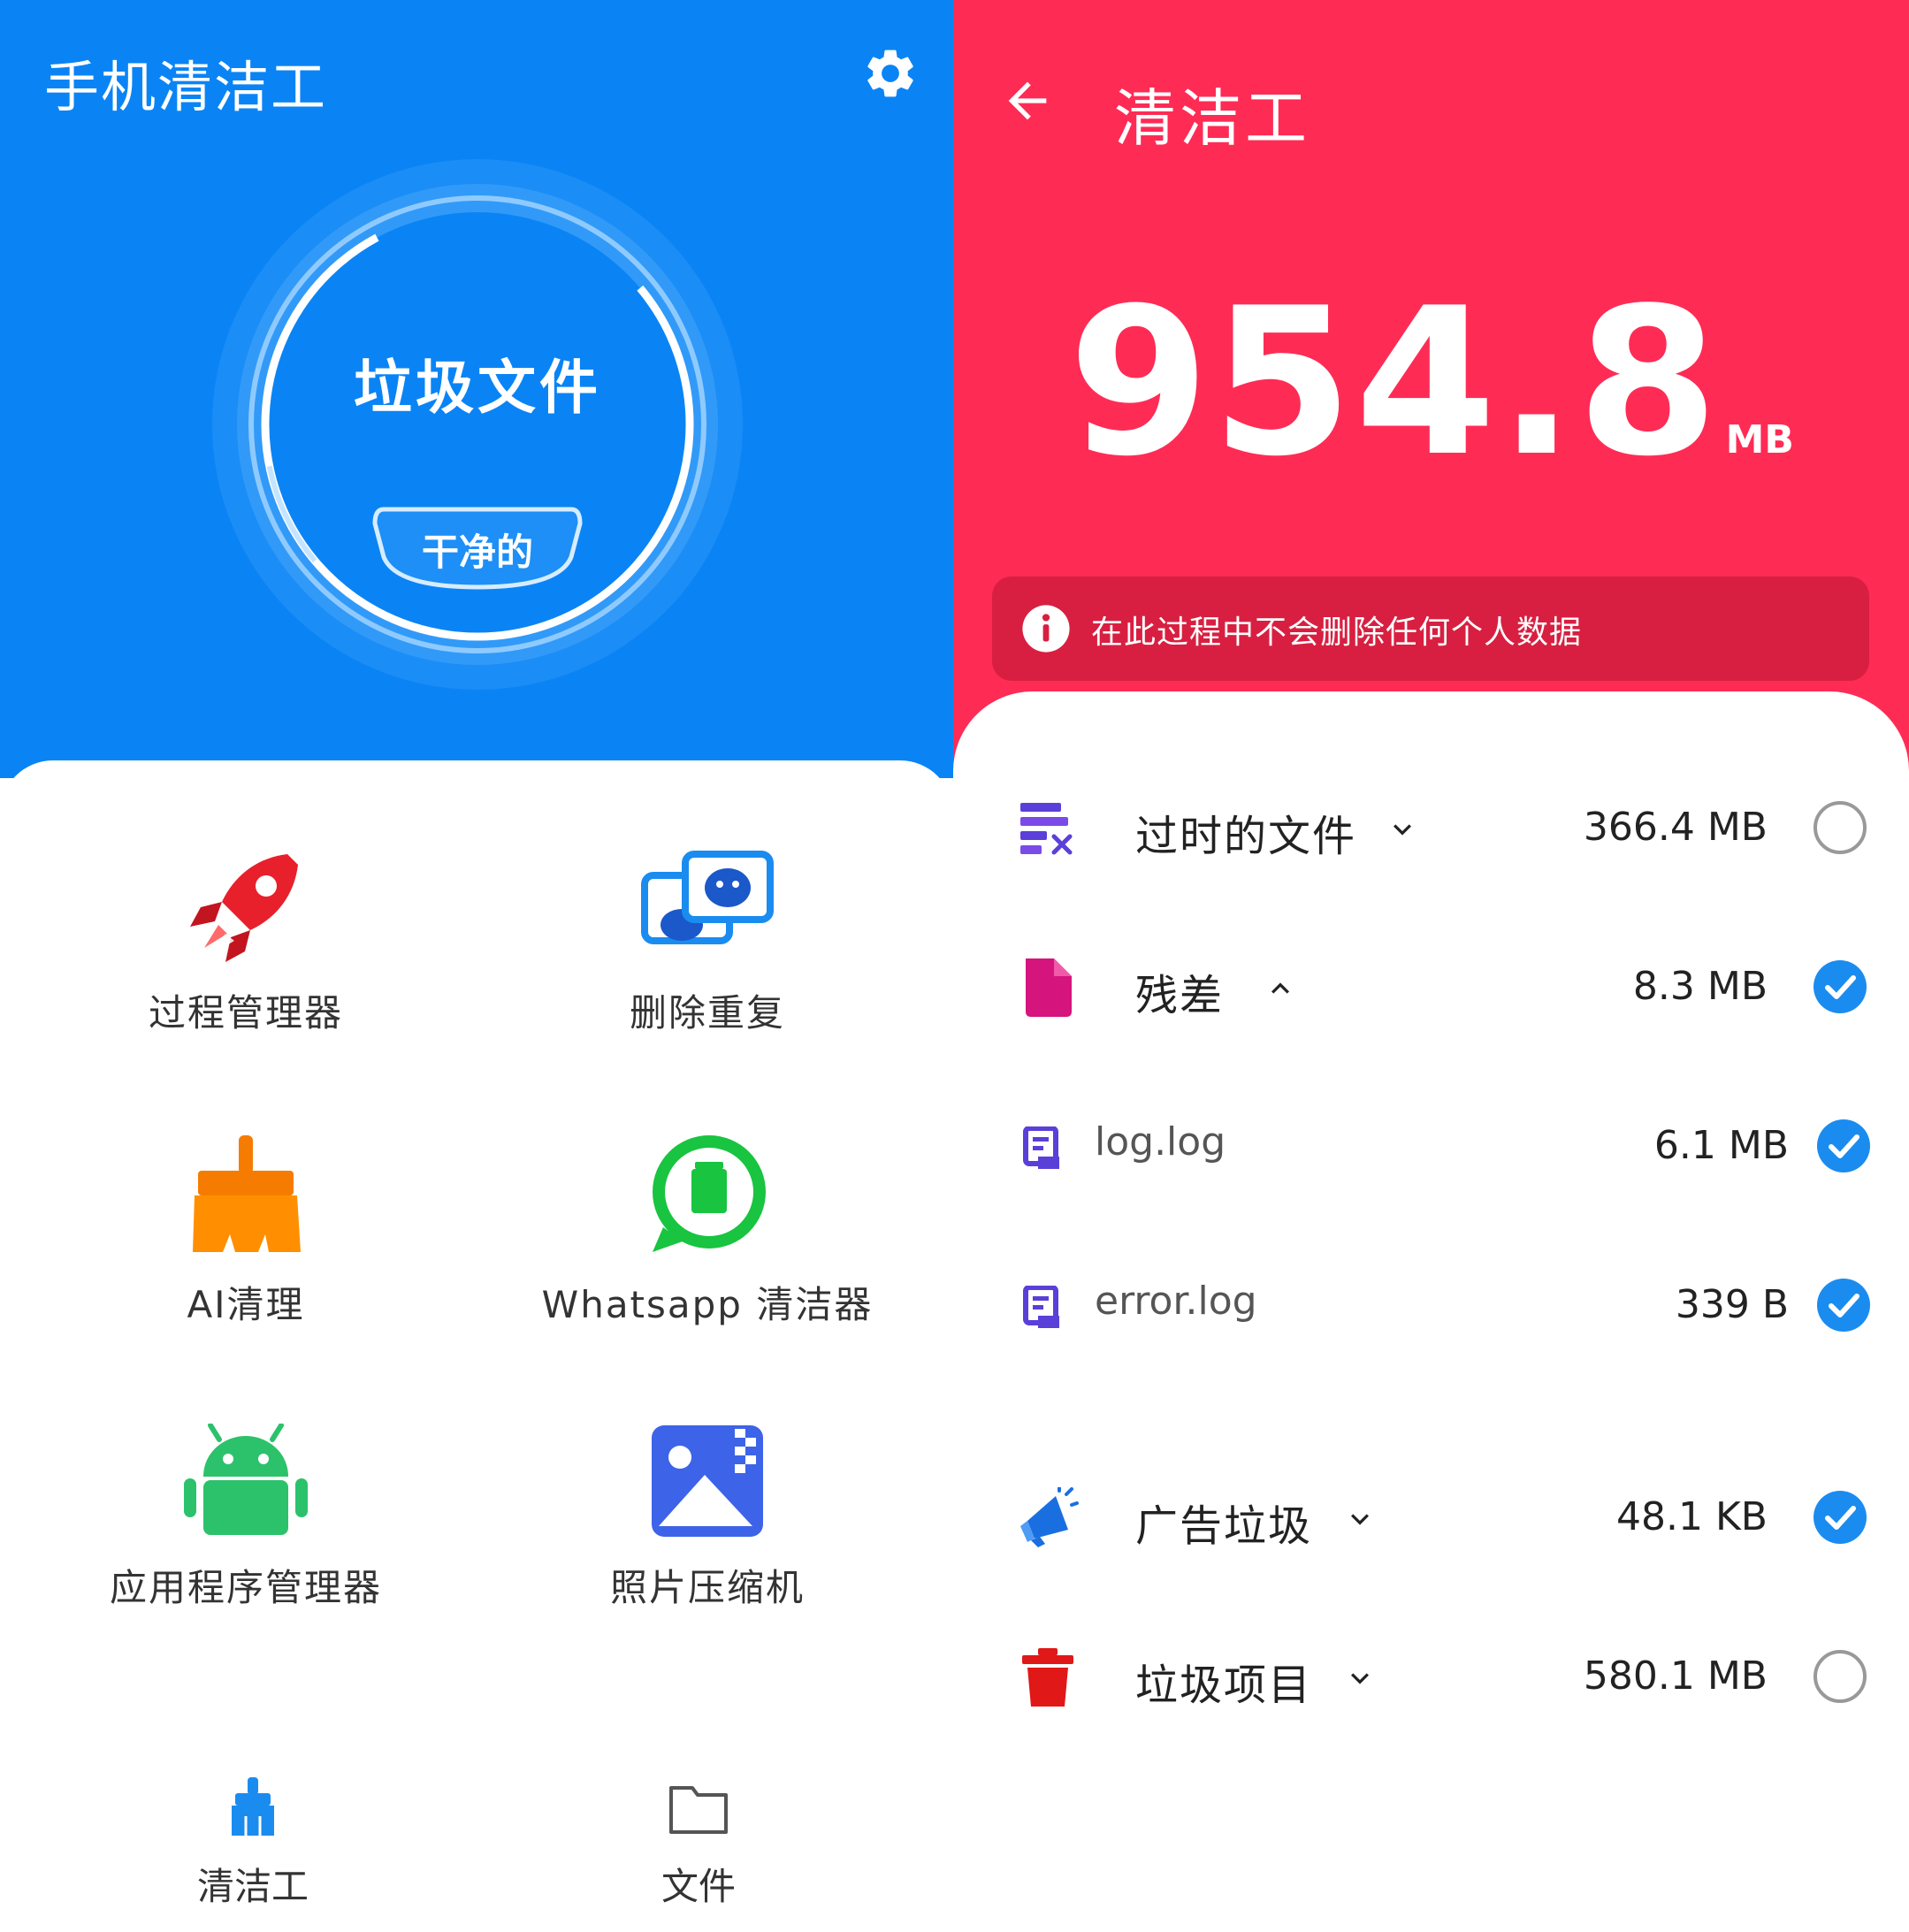 This screenshot has height=1932, width=1909. Describe the element at coordinates (1675, 1676) in the screenshot. I see `category-size: 580.1 MB` at that location.